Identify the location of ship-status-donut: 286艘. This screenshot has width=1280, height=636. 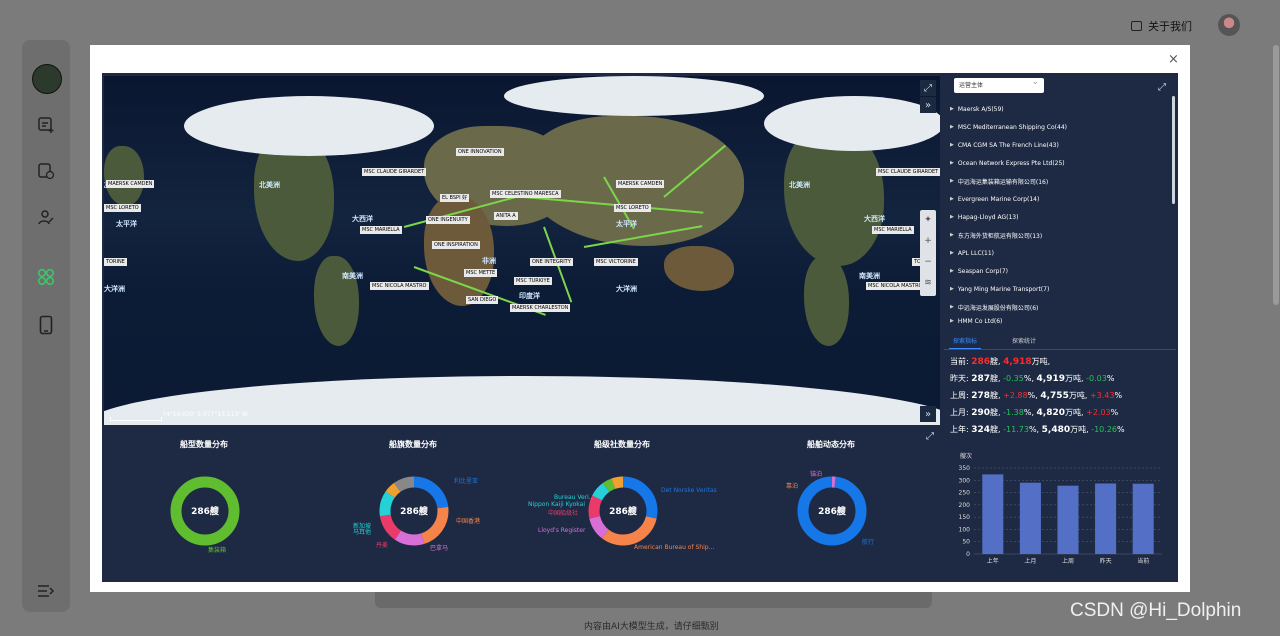
(832, 511).